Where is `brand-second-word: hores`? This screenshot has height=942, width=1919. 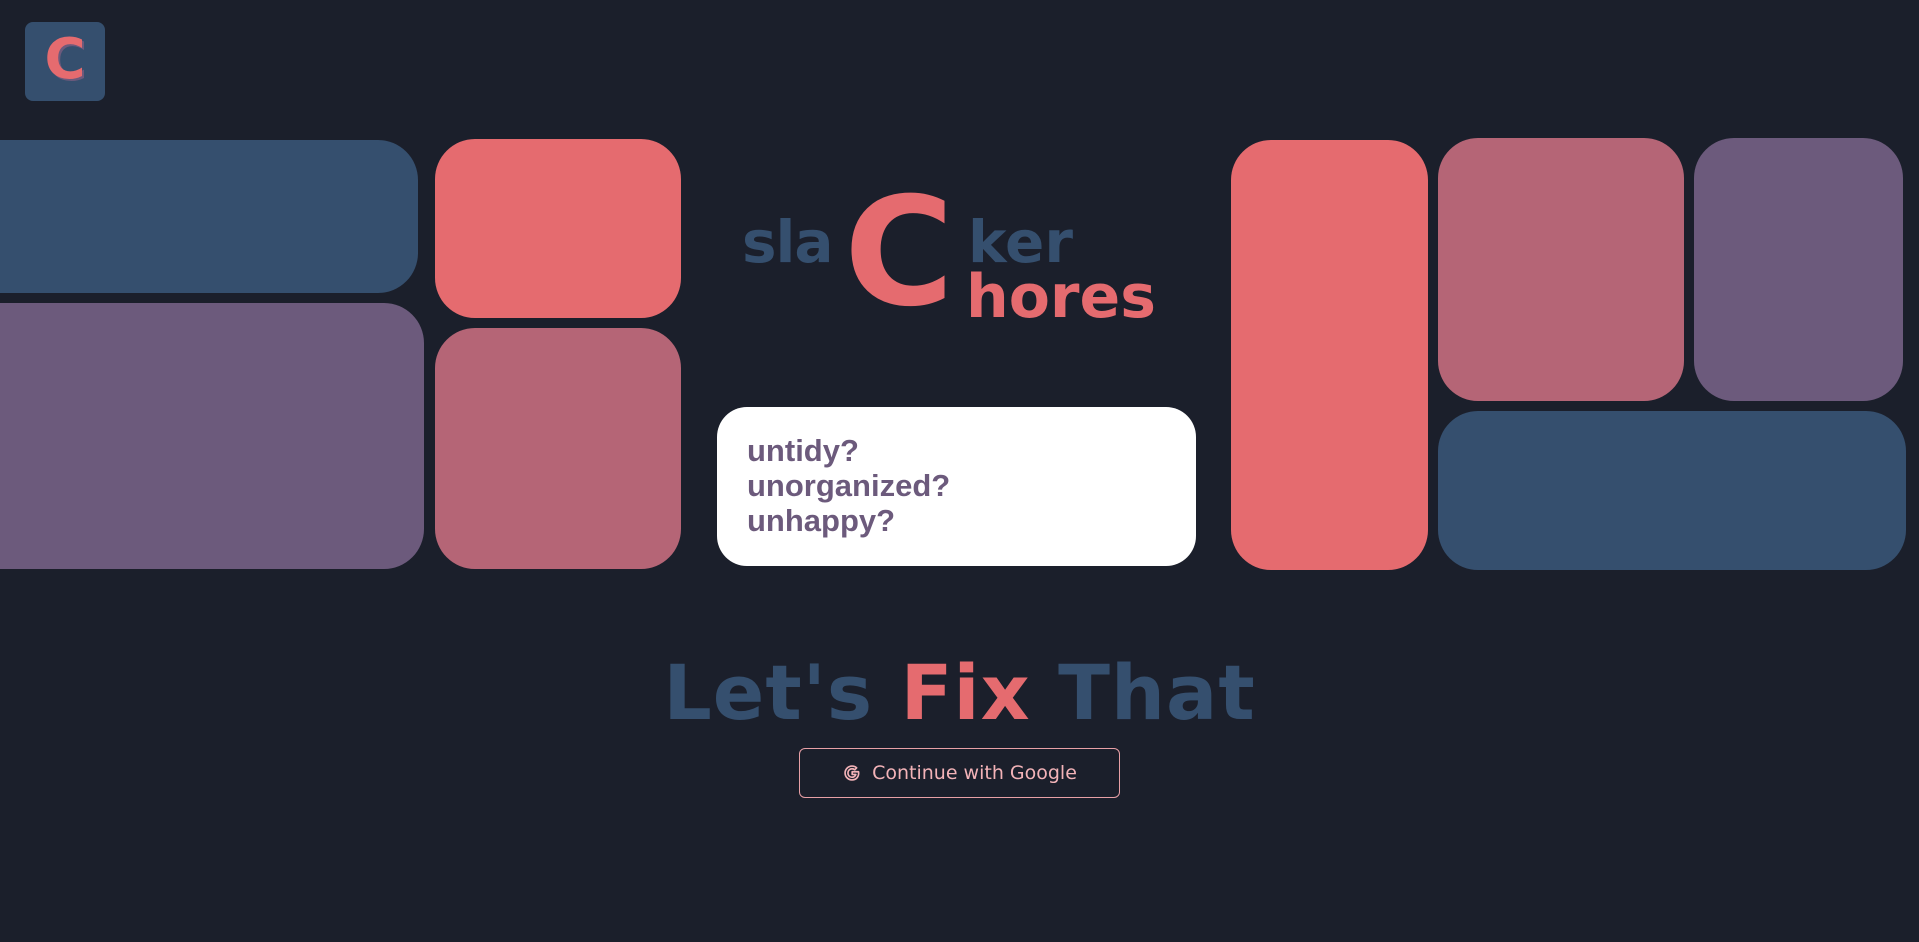
brand-second-word: hores is located at coordinates (1061, 297).